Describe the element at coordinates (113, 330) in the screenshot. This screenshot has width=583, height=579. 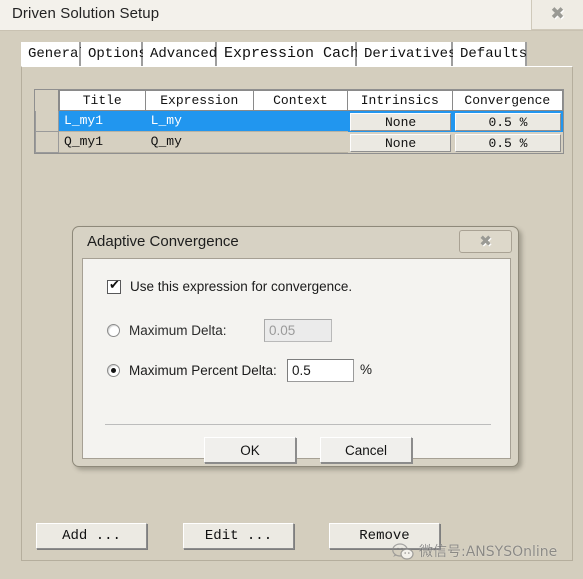
I see `maximum-delta-radio` at that location.